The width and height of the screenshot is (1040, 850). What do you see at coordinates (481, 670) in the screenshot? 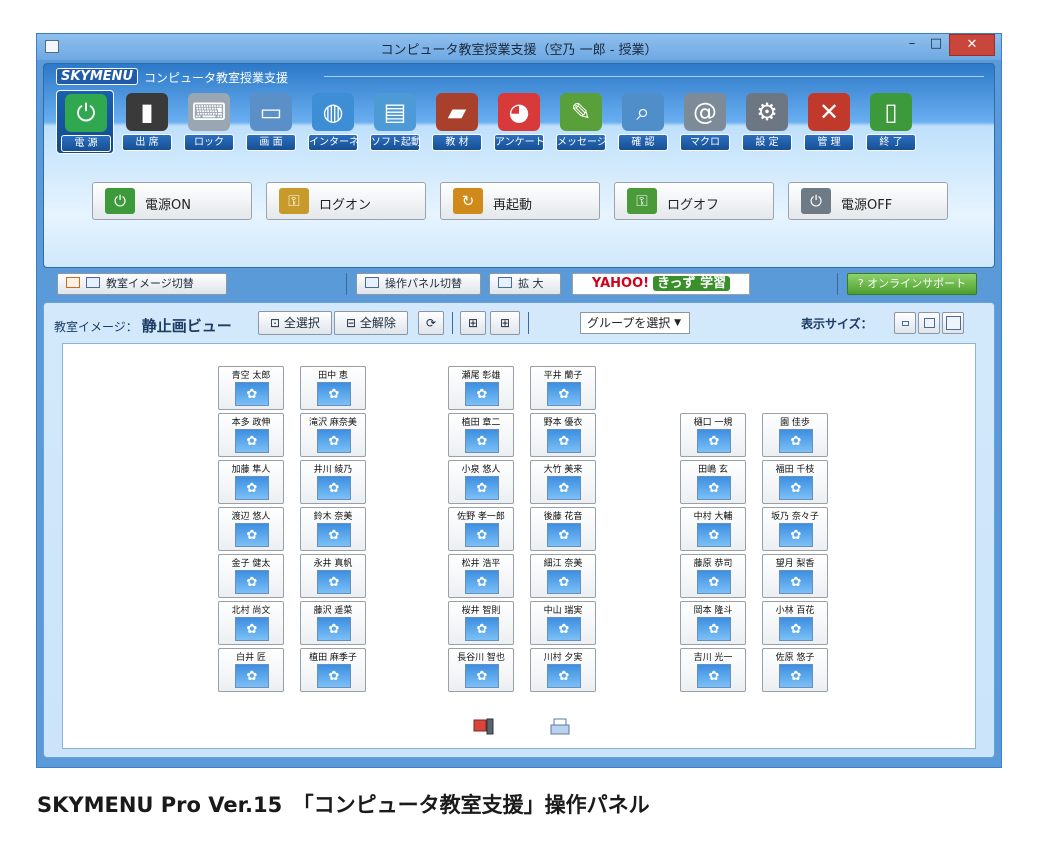
I see `student-pc-tile: 長谷川 智也 ✿` at bounding box center [481, 670].